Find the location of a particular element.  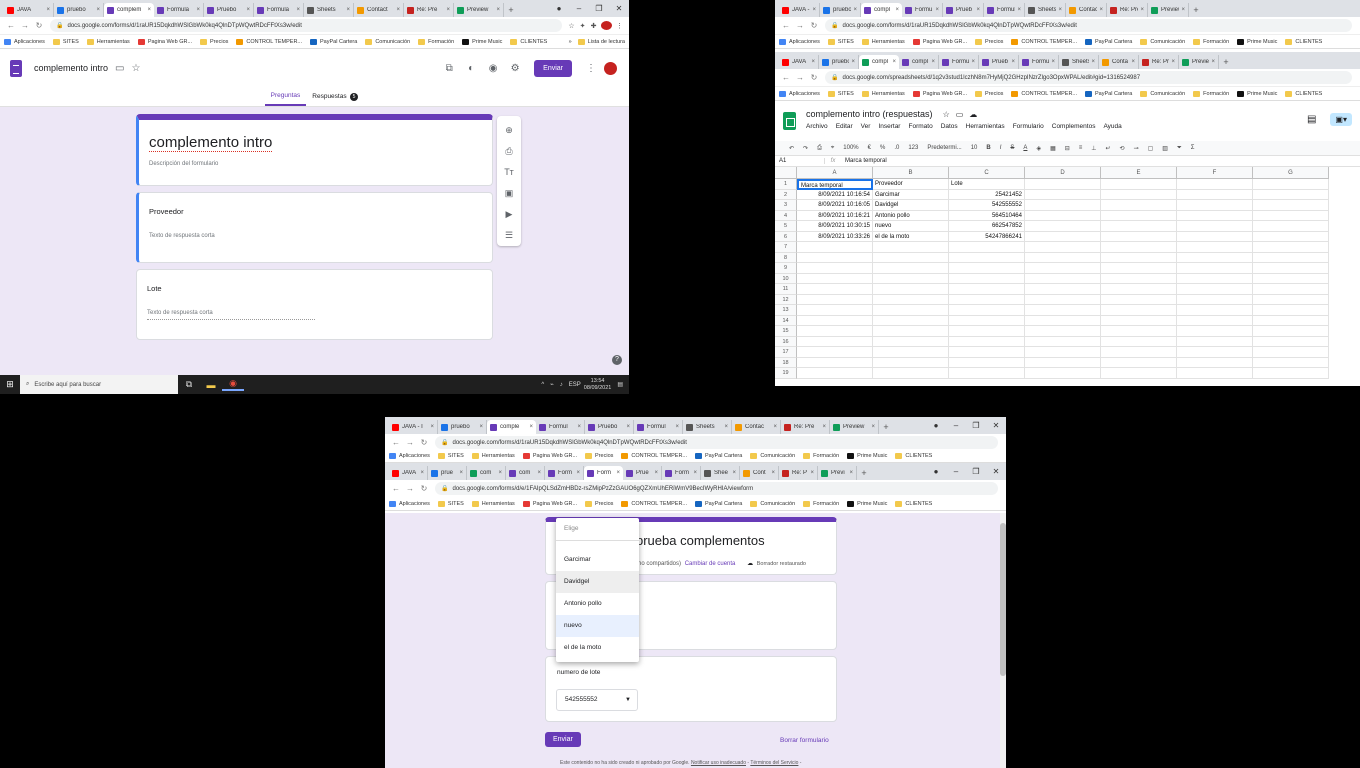

minimize-button: – is located at coordinates (579, 8).